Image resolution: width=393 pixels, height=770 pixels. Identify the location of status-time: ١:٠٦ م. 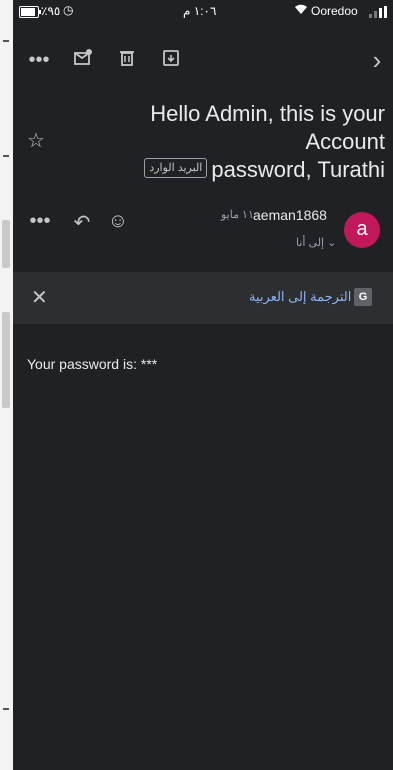
(200, 11).